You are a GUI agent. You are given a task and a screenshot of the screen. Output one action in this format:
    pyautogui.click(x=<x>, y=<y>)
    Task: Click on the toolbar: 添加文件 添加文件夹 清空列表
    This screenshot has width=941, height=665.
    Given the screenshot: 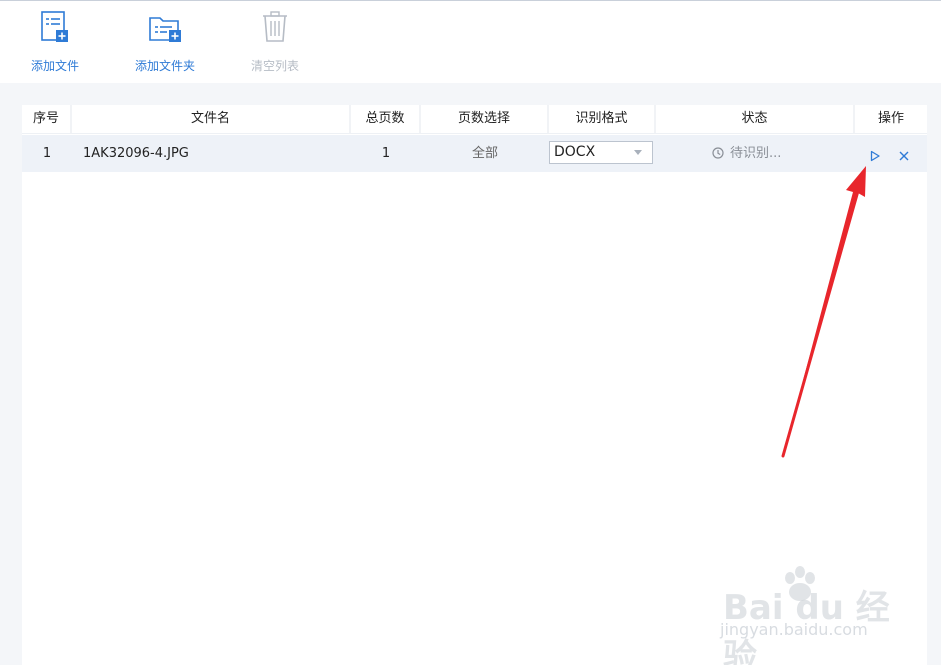 What is the action you would take?
    pyautogui.click(x=470, y=42)
    